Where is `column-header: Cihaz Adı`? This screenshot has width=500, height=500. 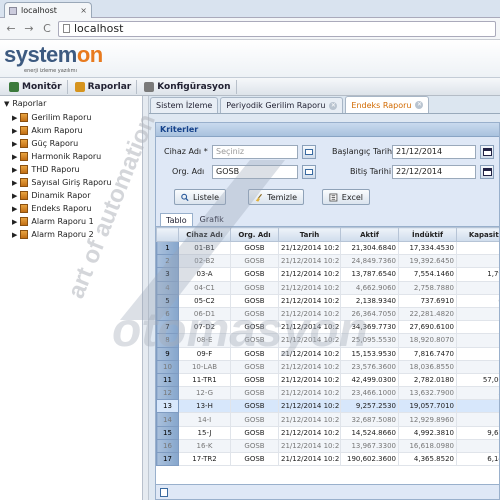 column-header: Cihaz Adı is located at coordinates (204, 234).